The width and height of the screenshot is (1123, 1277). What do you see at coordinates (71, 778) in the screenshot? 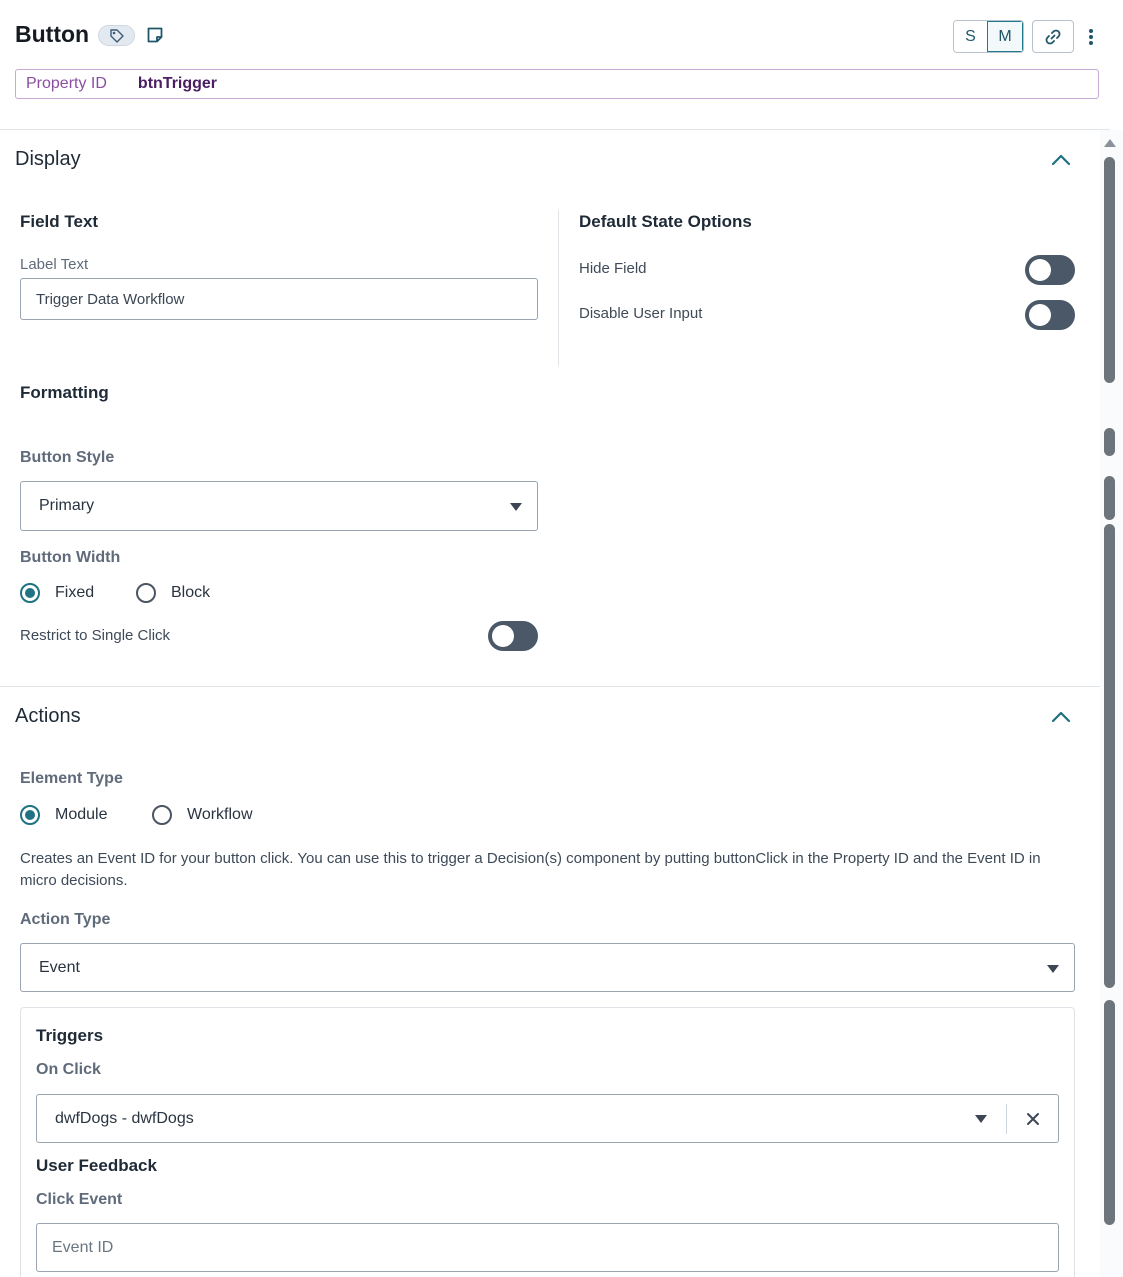
I see `element-type-label: Element Type` at bounding box center [71, 778].